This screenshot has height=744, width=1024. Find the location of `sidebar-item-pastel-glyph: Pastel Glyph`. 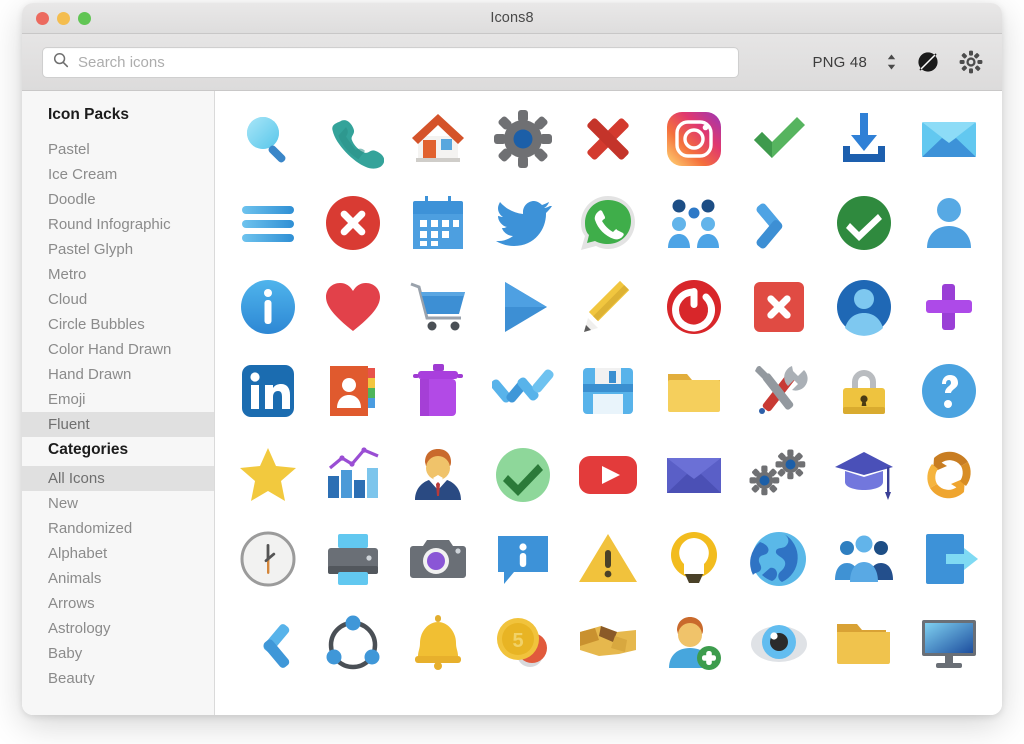

sidebar-item-pastel-glyph: Pastel Glyph is located at coordinates (118, 249).